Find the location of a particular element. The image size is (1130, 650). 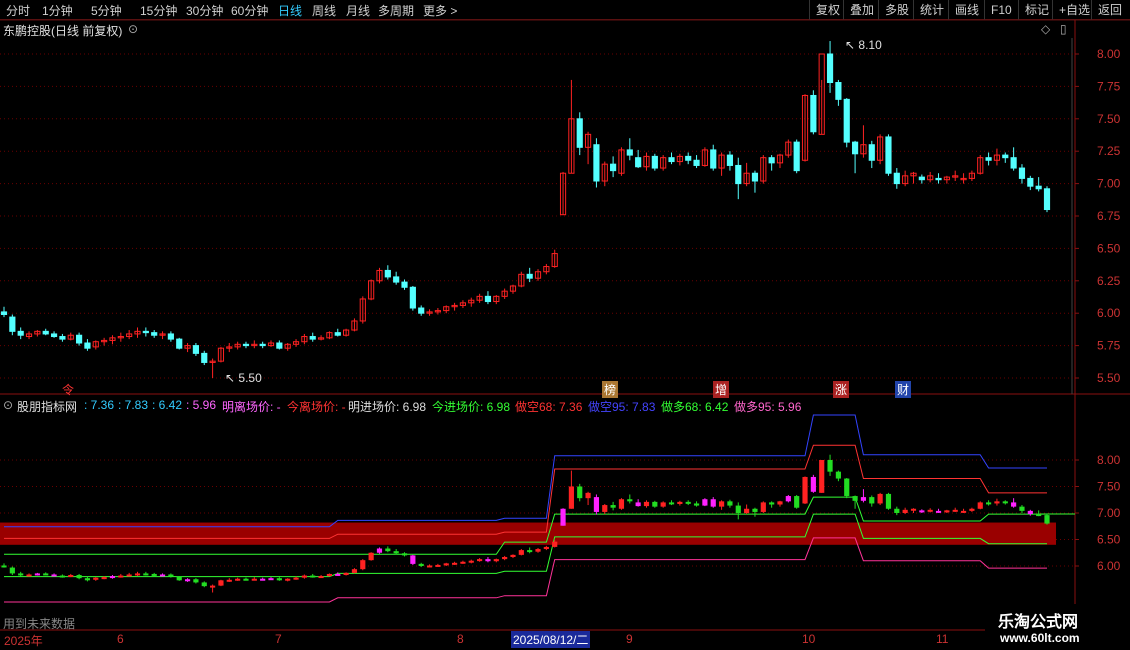

settings-diamond-icon: ◇ is located at coordinates (1045, 29).